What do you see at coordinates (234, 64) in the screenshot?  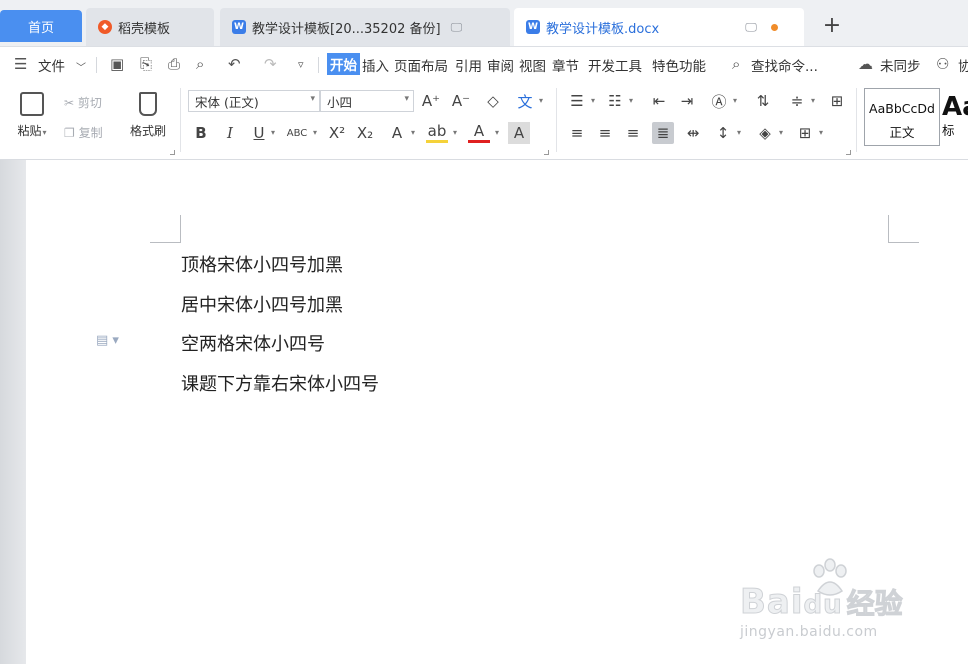 I see `undo-icon: ↶` at bounding box center [234, 64].